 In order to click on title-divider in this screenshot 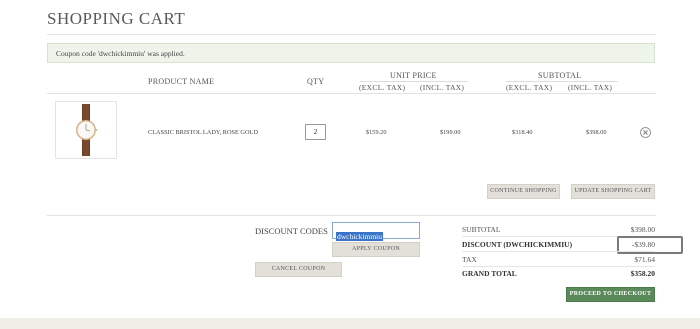, I will do `click(351, 34)`.